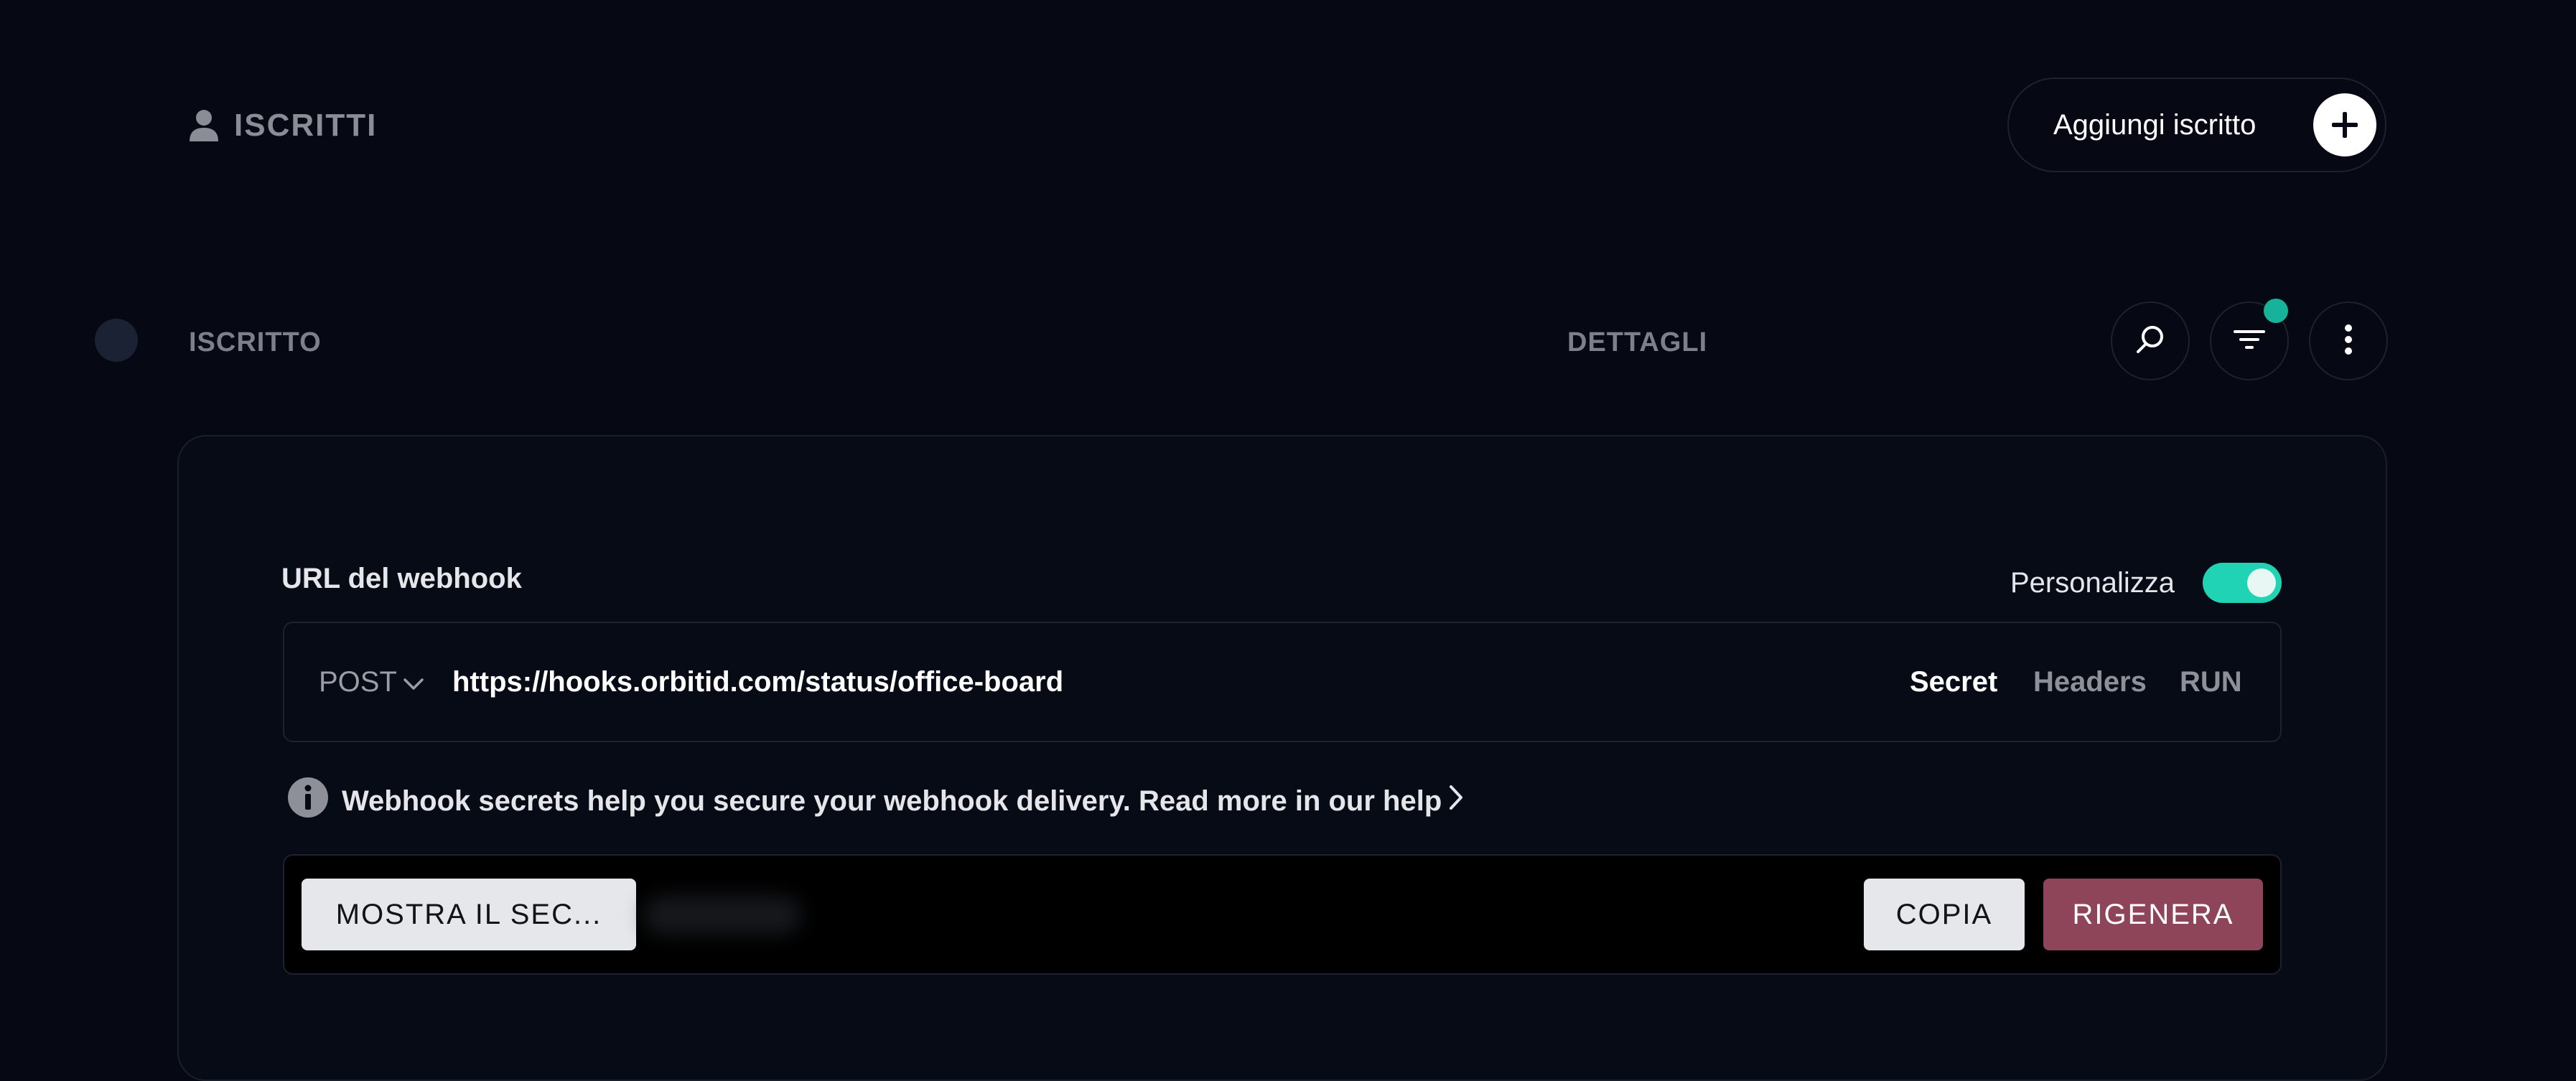  I want to click on customize-label: Personalizza, so click(2092, 582).